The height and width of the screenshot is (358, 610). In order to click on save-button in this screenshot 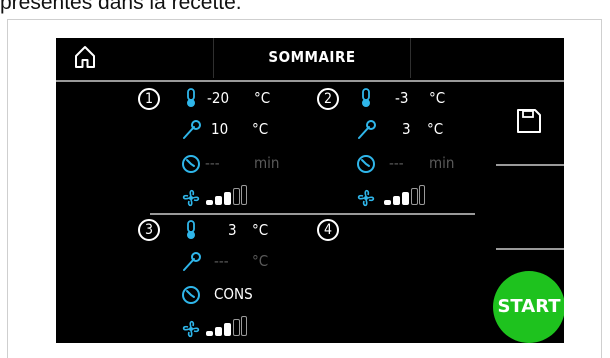, I will do `click(529, 123)`.